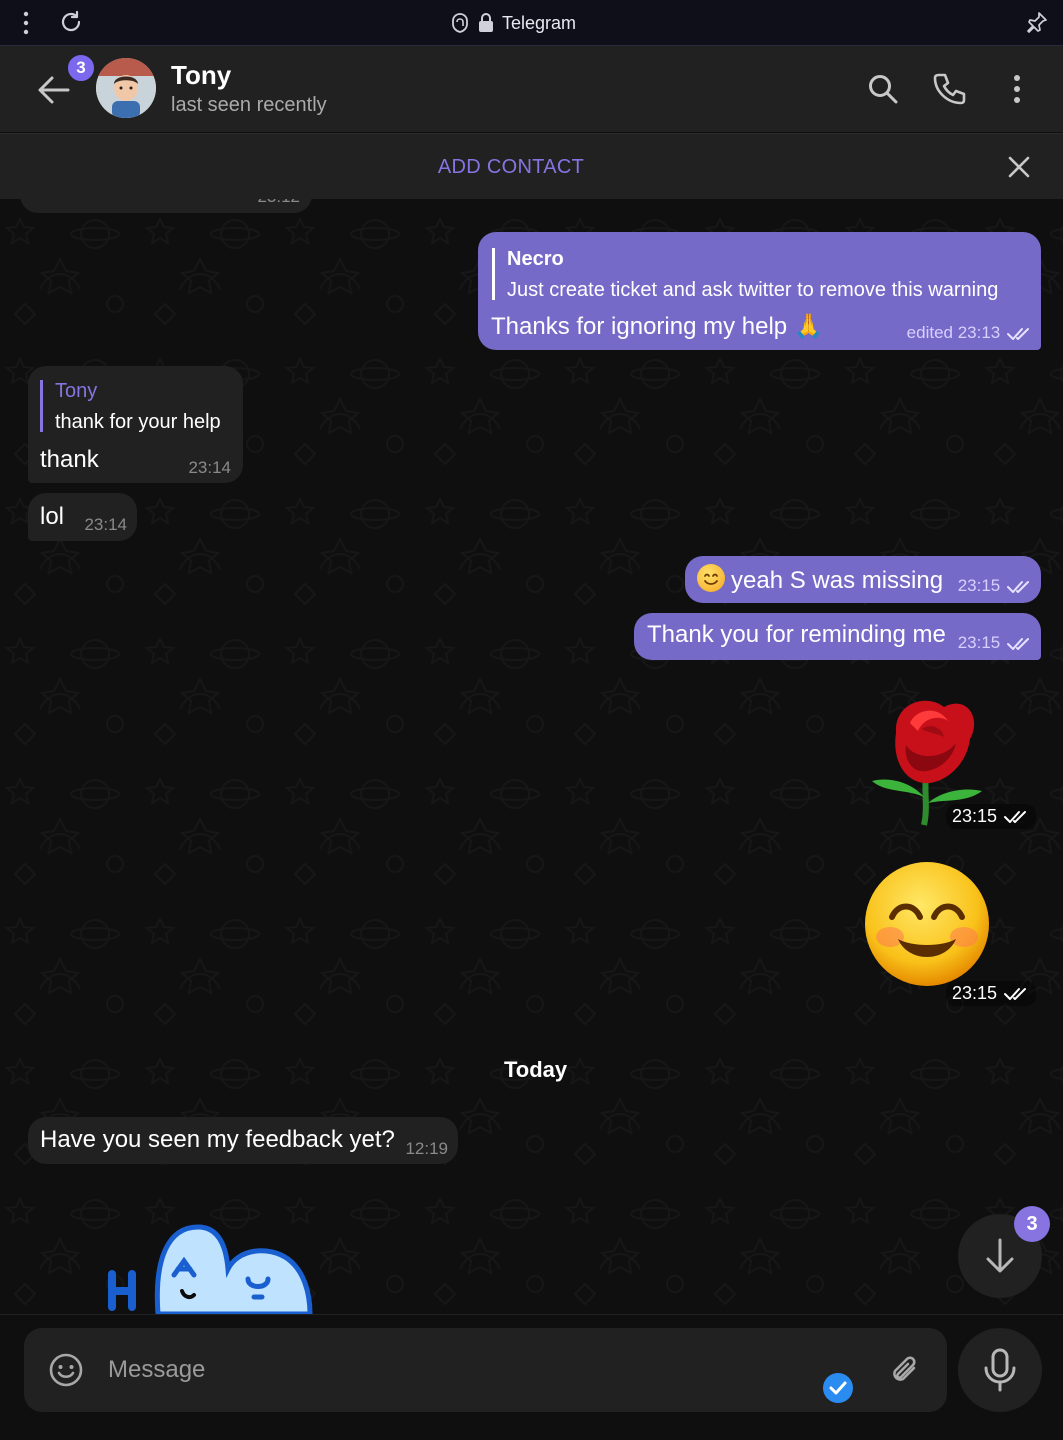 The image size is (1063, 1440). What do you see at coordinates (657, 326) in the screenshot?
I see `message-text: Thanks for ignoring my help 🙏` at bounding box center [657, 326].